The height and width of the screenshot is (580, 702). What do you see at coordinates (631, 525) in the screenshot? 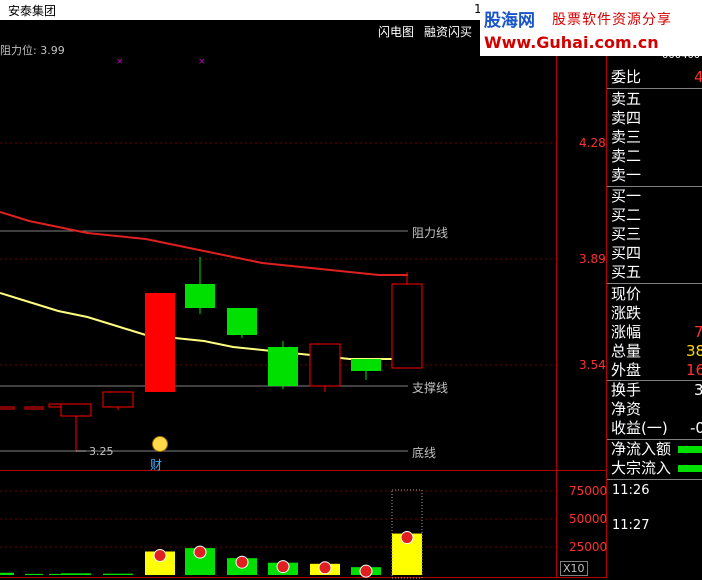
I see `tick-time-2: 11:27` at bounding box center [631, 525].